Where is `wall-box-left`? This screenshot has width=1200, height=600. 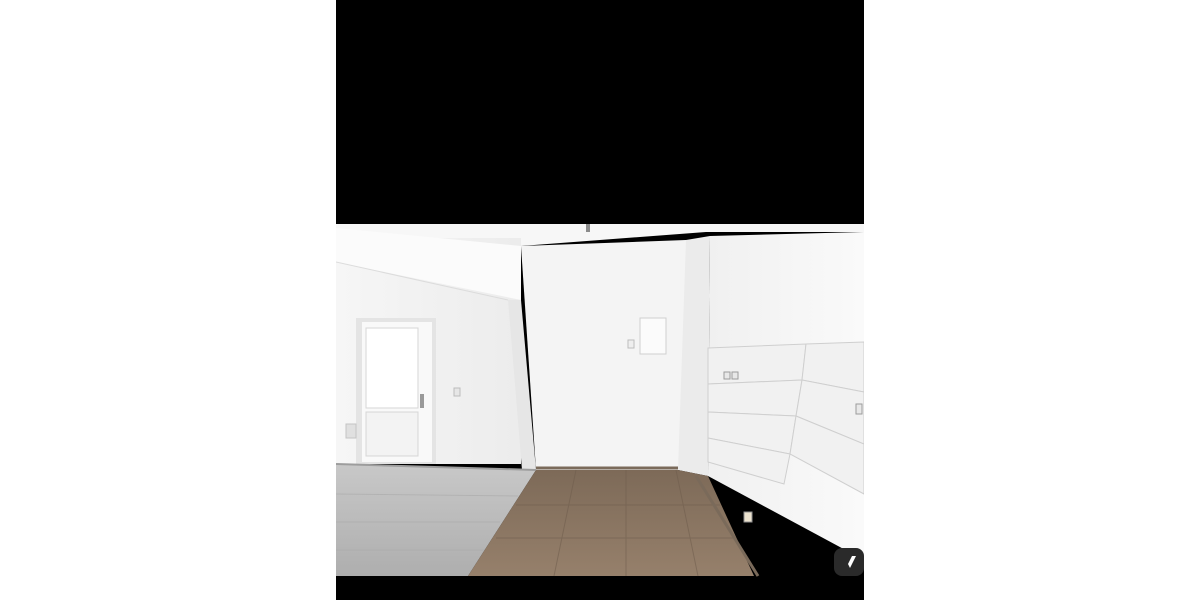 wall-box-left is located at coordinates (351, 431).